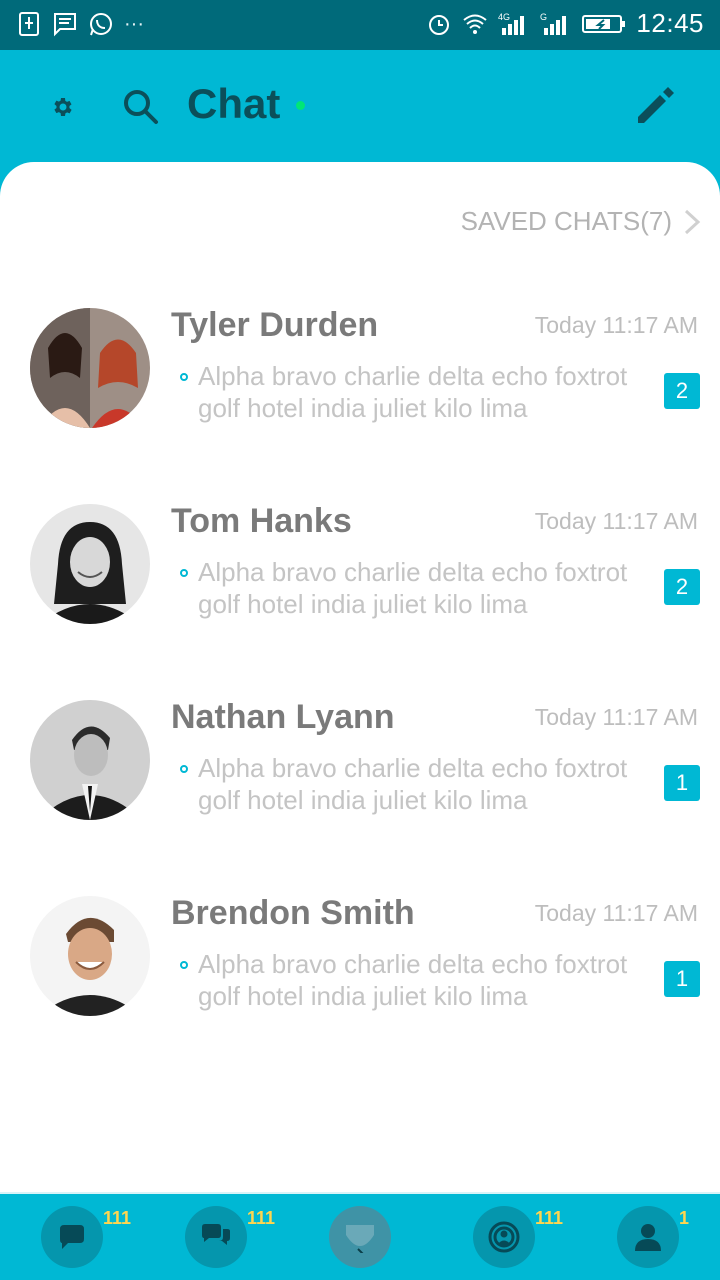 This screenshot has width=720, height=1280. Describe the element at coordinates (504, 17) in the screenshot. I see `svg-text: 4G` at that location.